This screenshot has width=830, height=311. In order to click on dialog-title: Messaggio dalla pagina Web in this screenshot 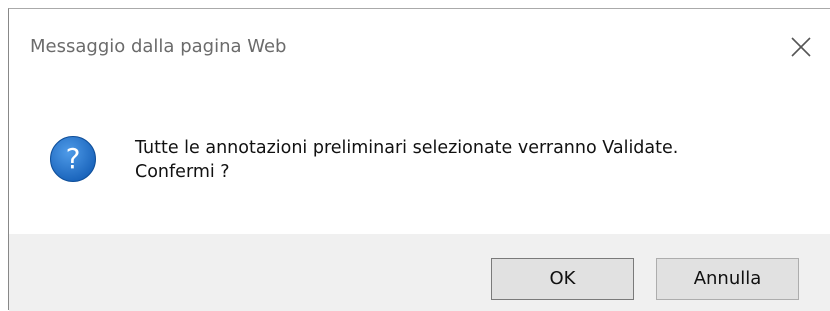, I will do `click(158, 46)`.